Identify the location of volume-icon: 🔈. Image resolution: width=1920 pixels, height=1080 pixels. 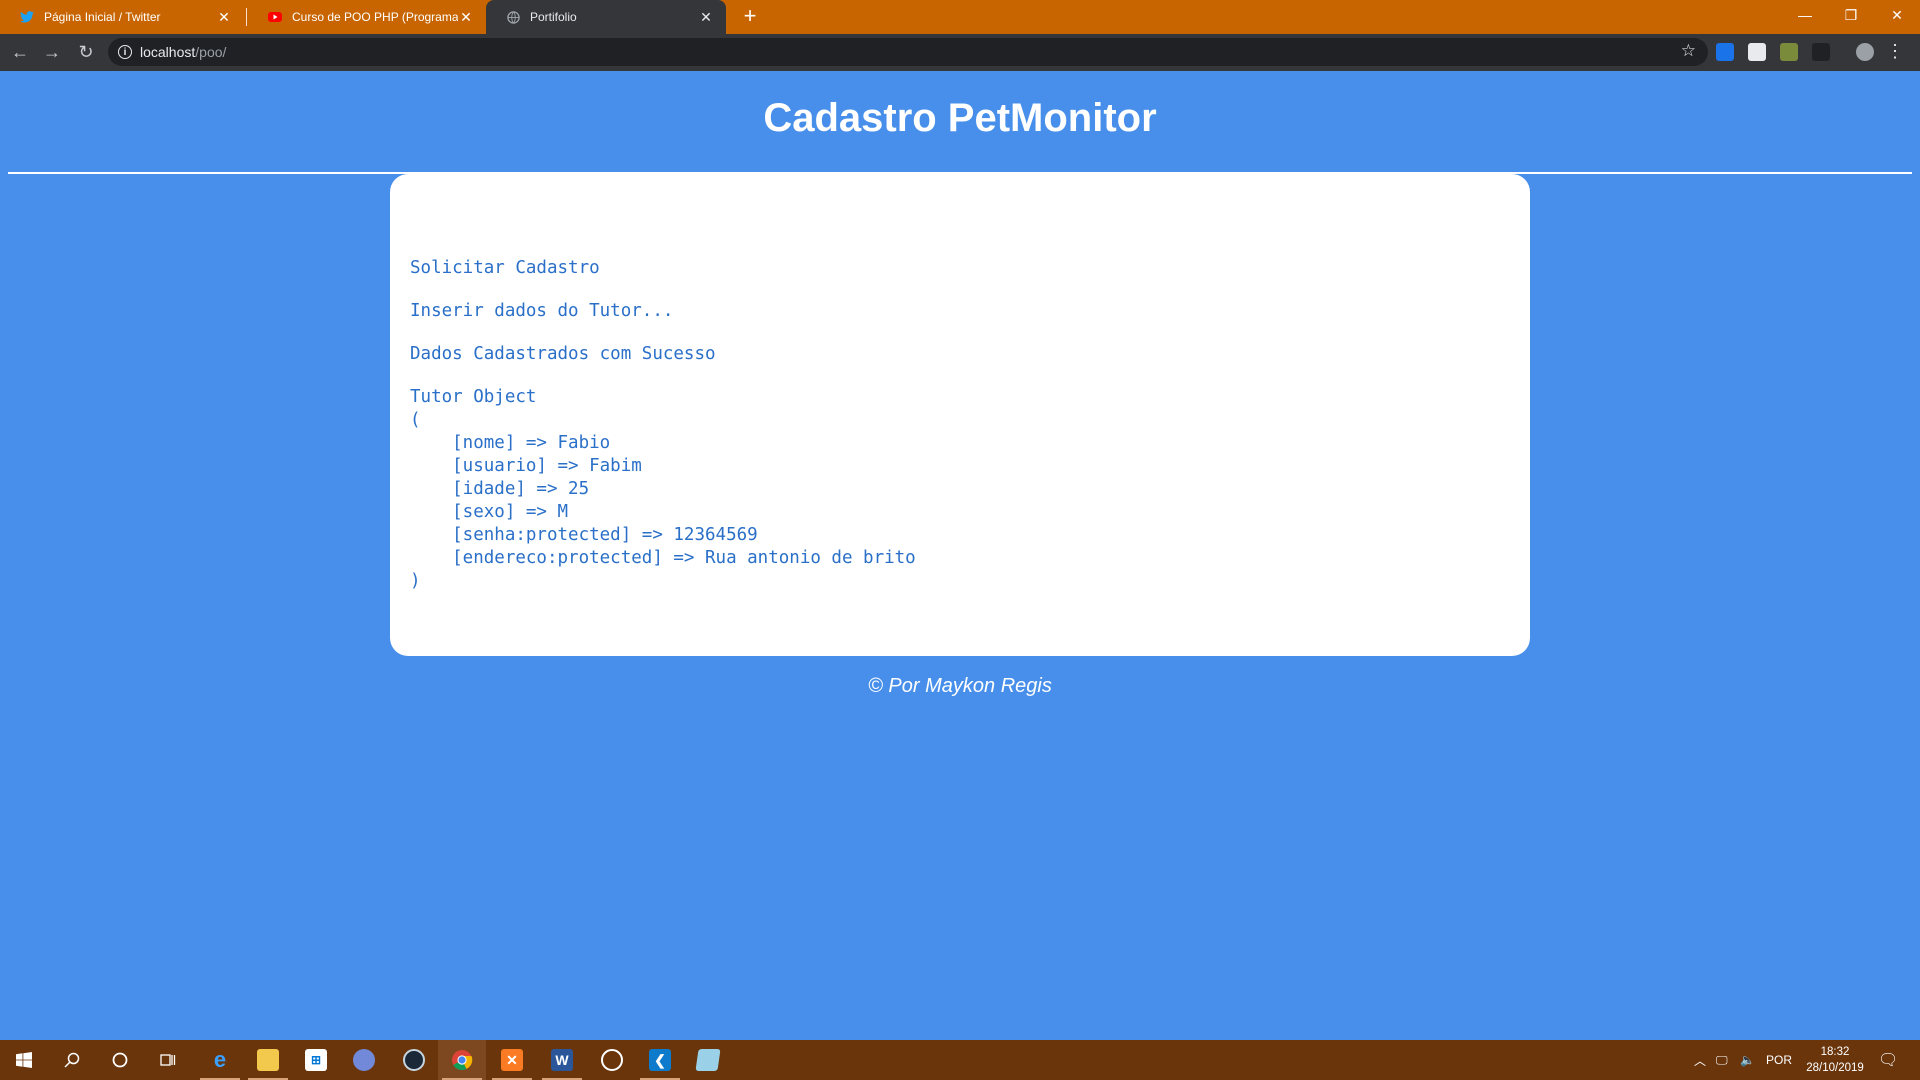
(1747, 1060).